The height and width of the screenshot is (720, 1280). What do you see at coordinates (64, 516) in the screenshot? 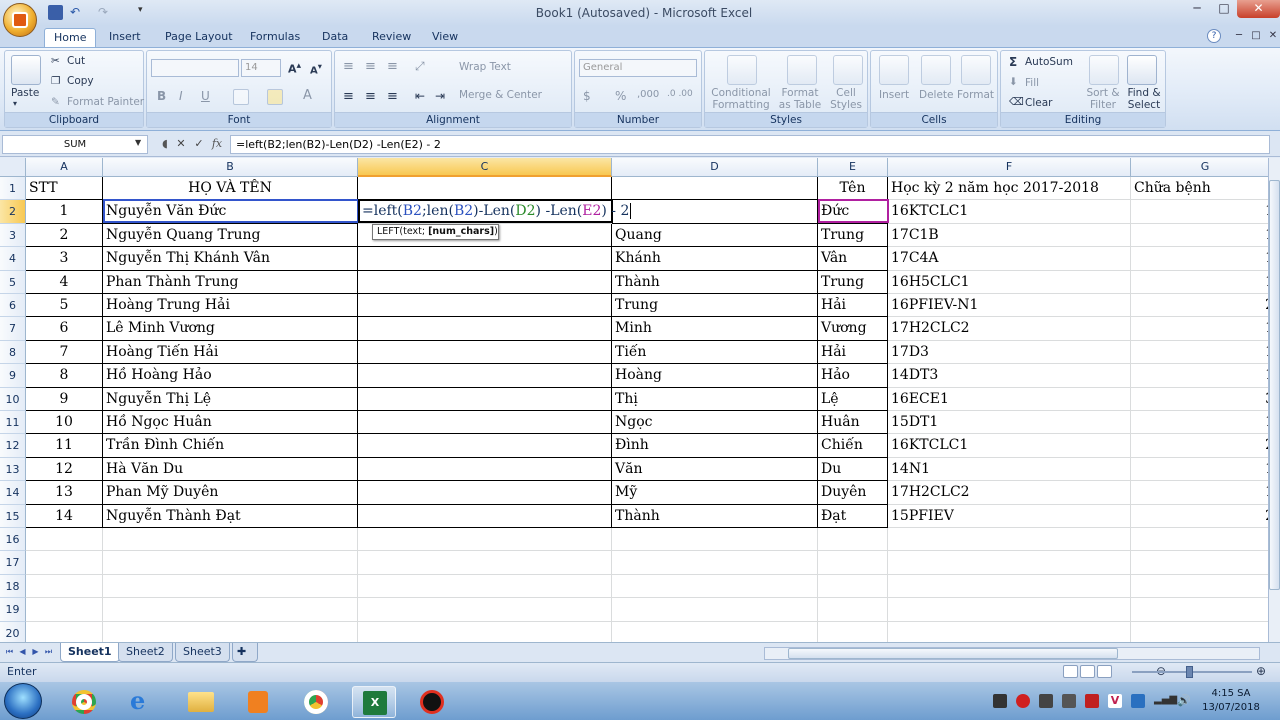
I see `cell-a15: 14` at bounding box center [64, 516].